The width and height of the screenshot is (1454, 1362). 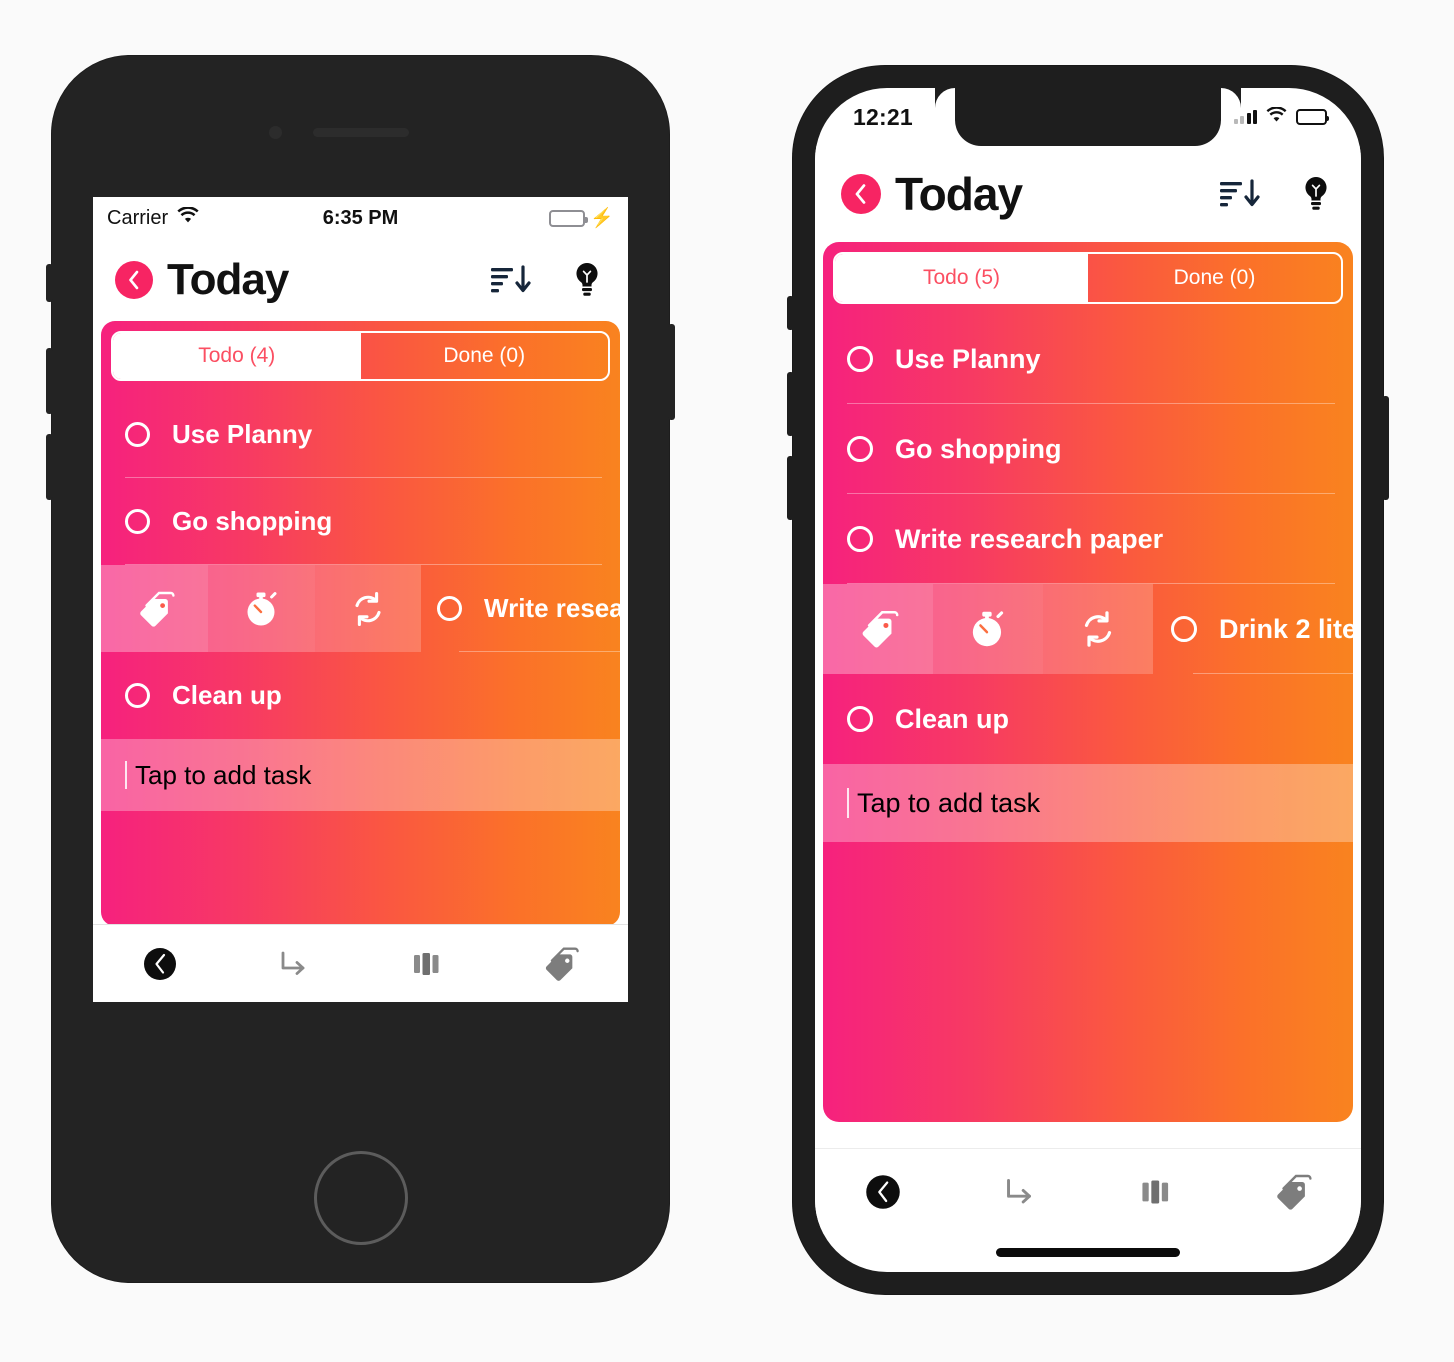 I want to click on nav-bar-right: Today, so click(x=1088, y=194).